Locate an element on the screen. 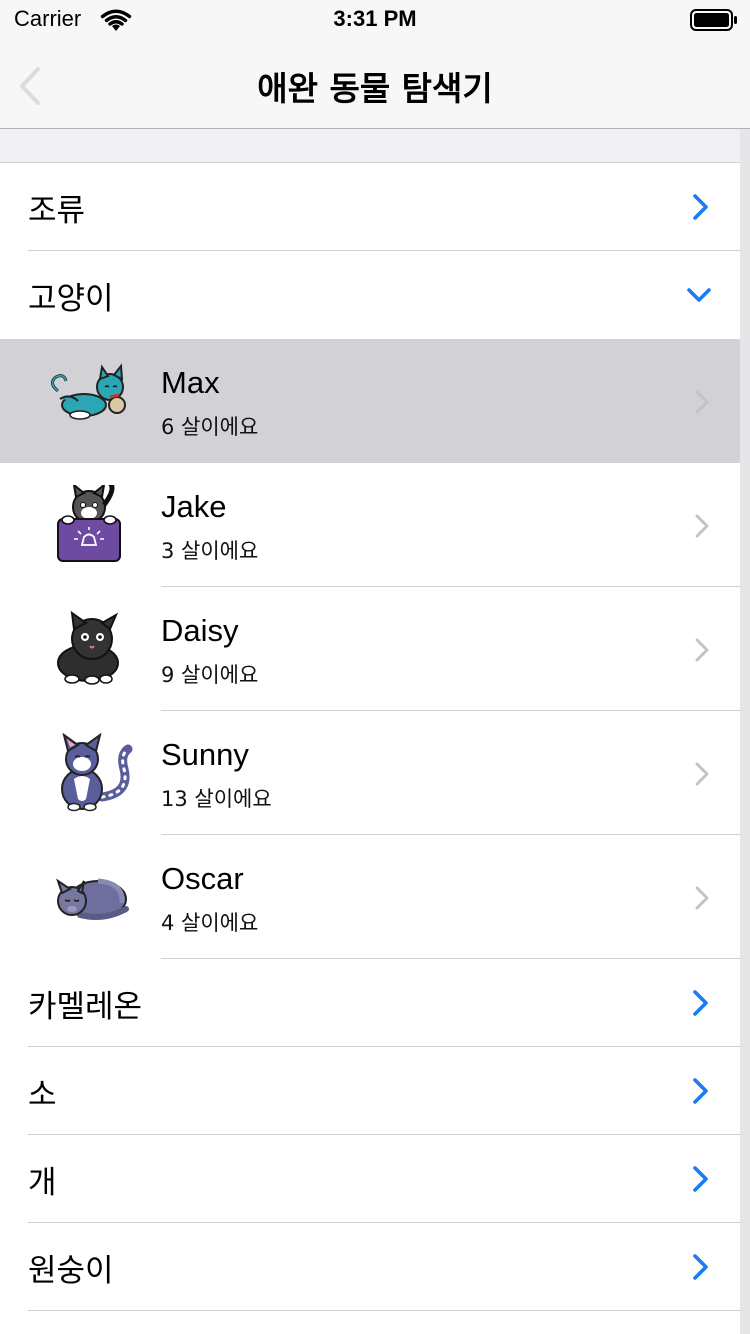 This screenshot has width=750, height=1334. category-row-birds: 조류 is located at coordinates (370, 207).